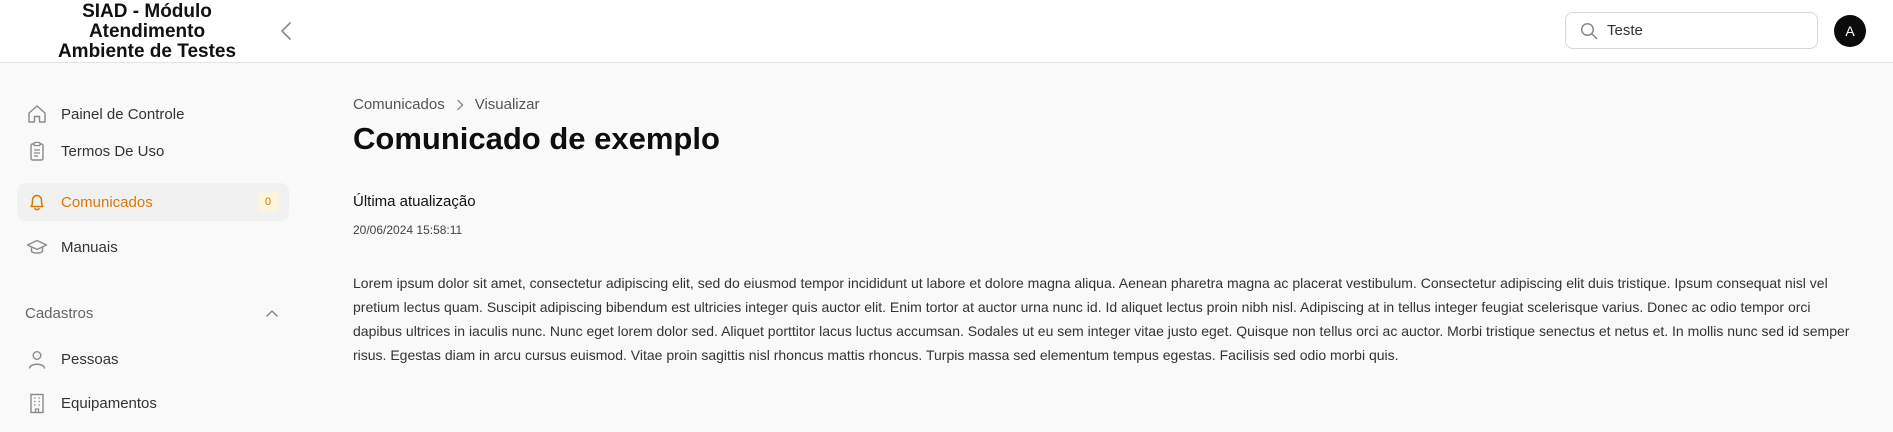  Describe the element at coordinates (147, 51) in the screenshot. I see `brand-line: Ambiente de Testes` at that location.